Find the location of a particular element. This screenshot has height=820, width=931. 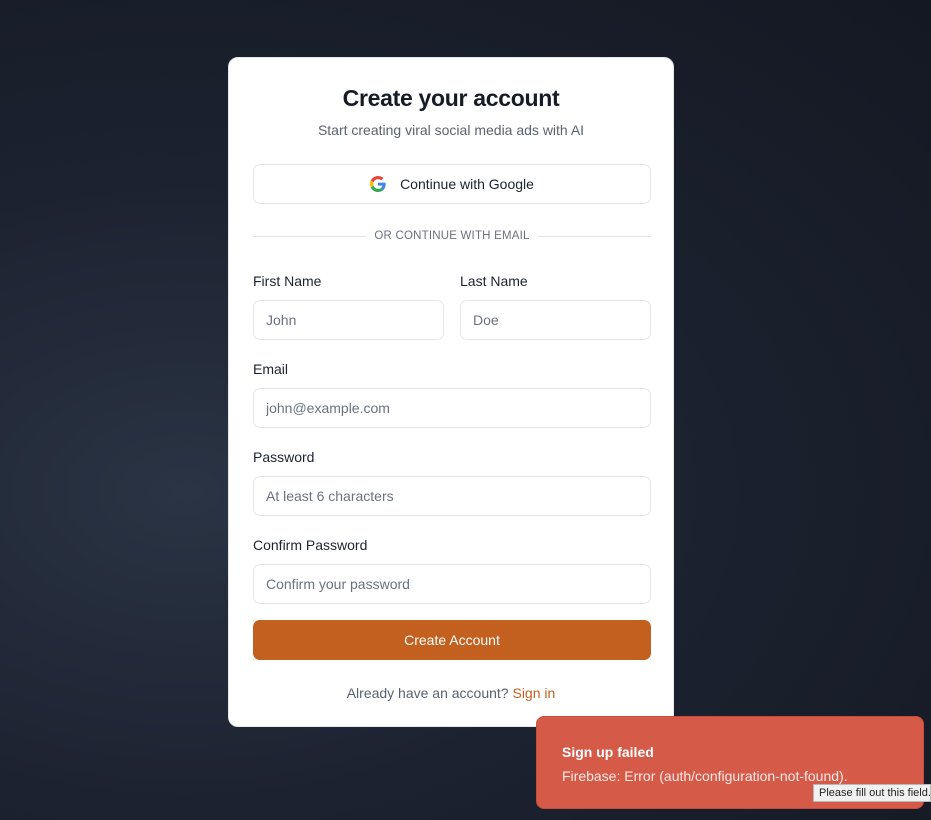

last-name-label: Last Name is located at coordinates (494, 281).